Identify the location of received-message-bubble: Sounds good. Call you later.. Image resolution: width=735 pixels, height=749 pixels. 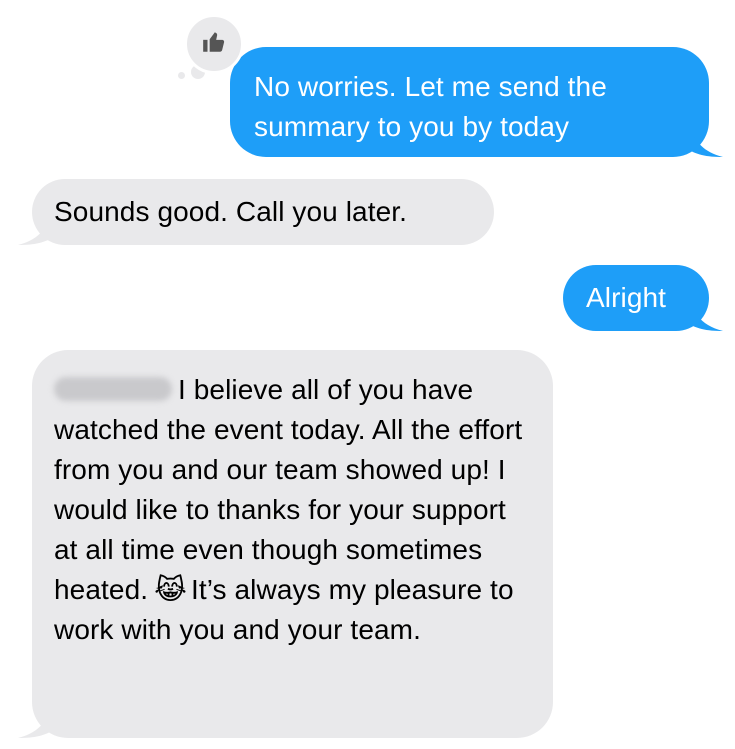
(256, 212).